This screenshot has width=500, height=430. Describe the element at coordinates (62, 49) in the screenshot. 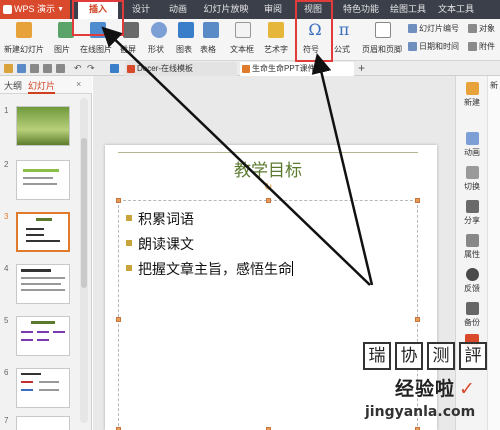

I see `picture-label: 图片` at that location.